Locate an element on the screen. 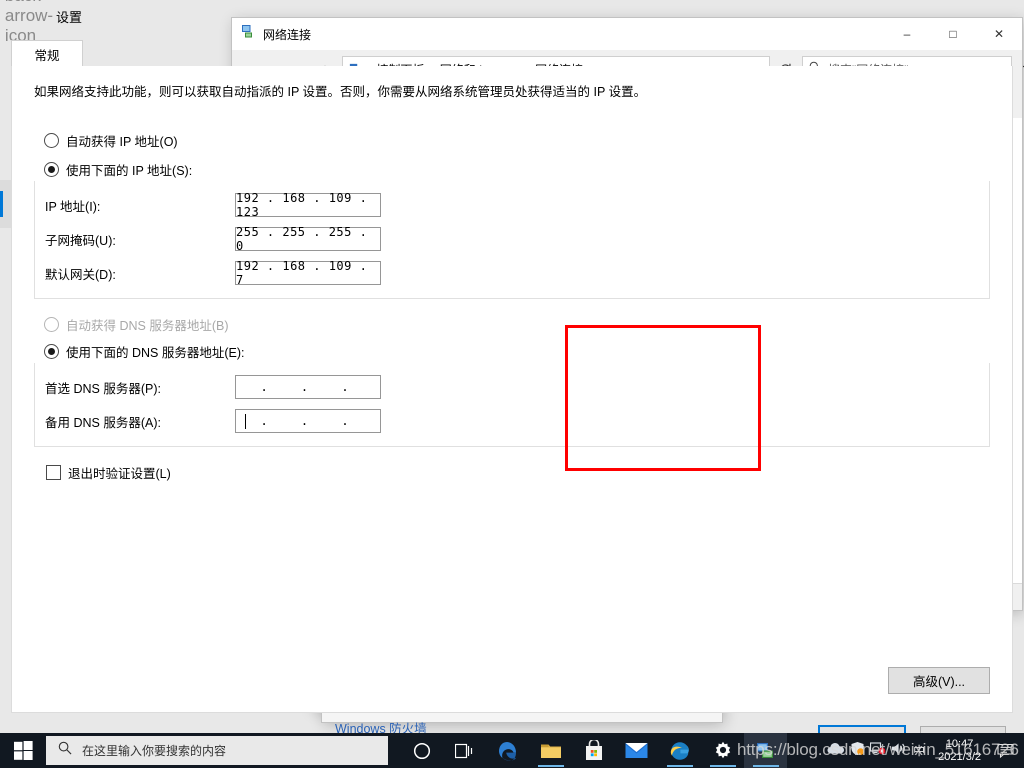 The image size is (1024, 768). text-caret is located at coordinates (245, 421).